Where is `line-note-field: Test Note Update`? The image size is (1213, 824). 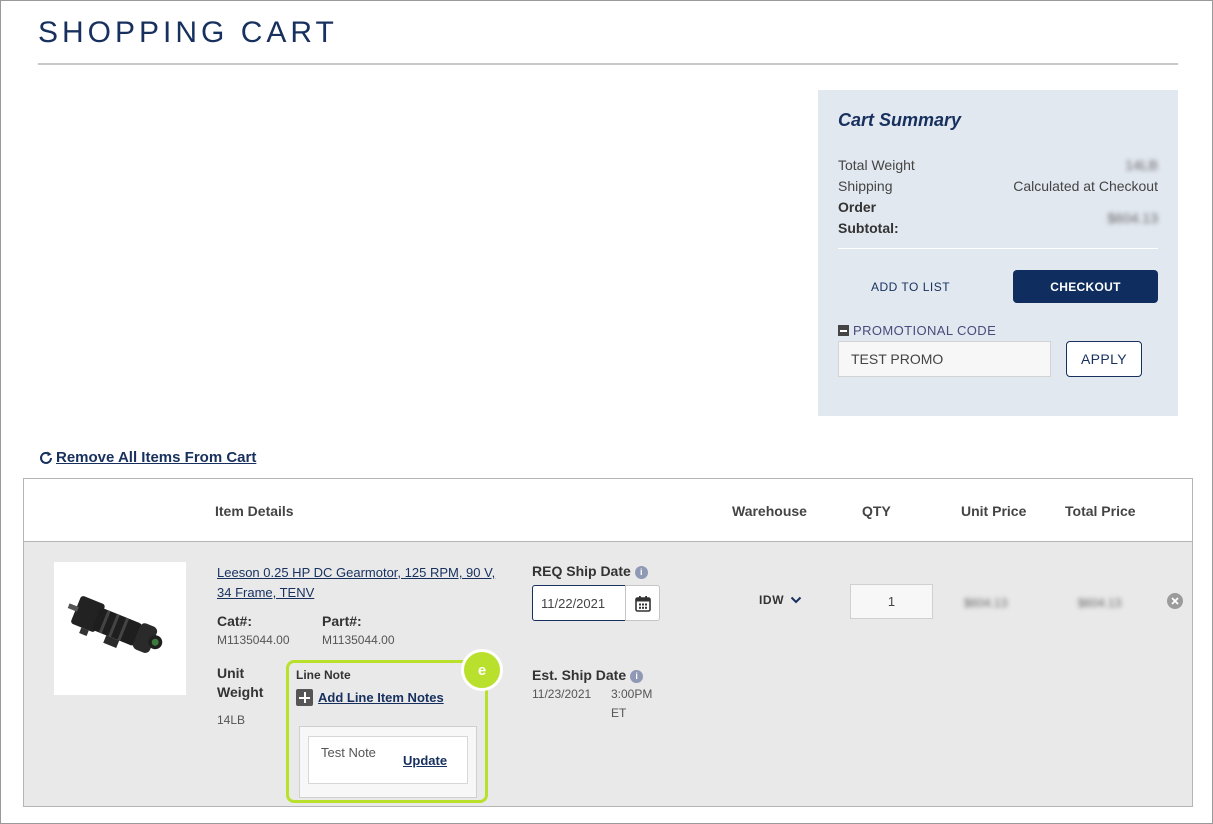
line-note-field: Test Note Update is located at coordinates (388, 760).